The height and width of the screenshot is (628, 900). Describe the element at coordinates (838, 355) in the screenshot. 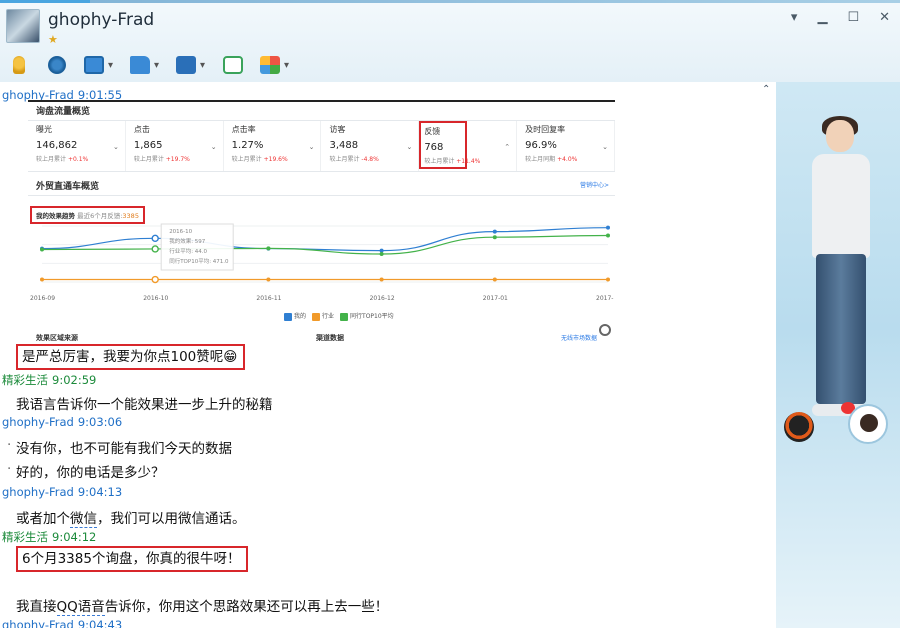

I see `show-panel` at that location.